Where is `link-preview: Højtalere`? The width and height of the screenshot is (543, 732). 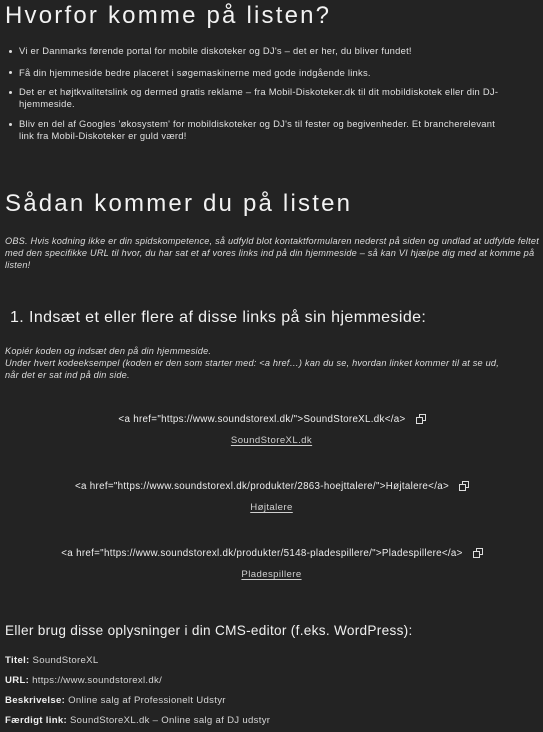
link-preview: Højtalere is located at coordinates (271, 507).